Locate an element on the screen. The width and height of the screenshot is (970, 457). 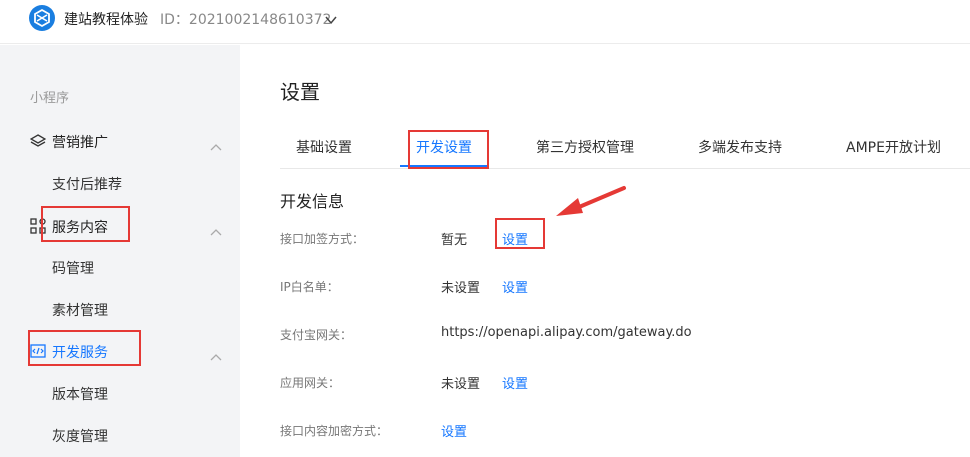
page-title: 设置 is located at coordinates (300, 92).